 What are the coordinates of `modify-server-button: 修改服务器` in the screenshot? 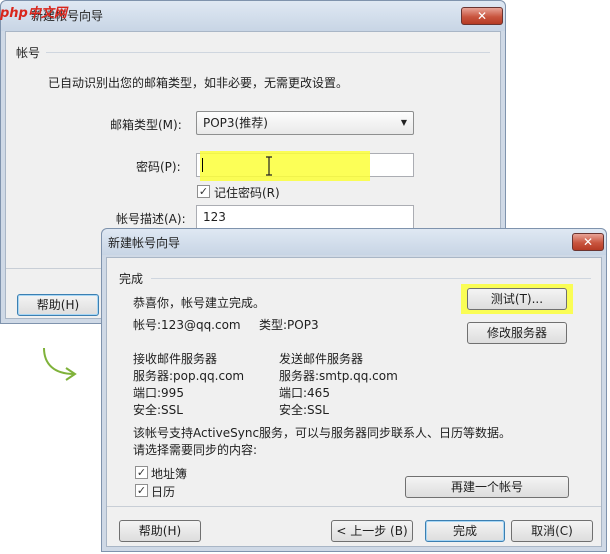 It's located at (517, 333).